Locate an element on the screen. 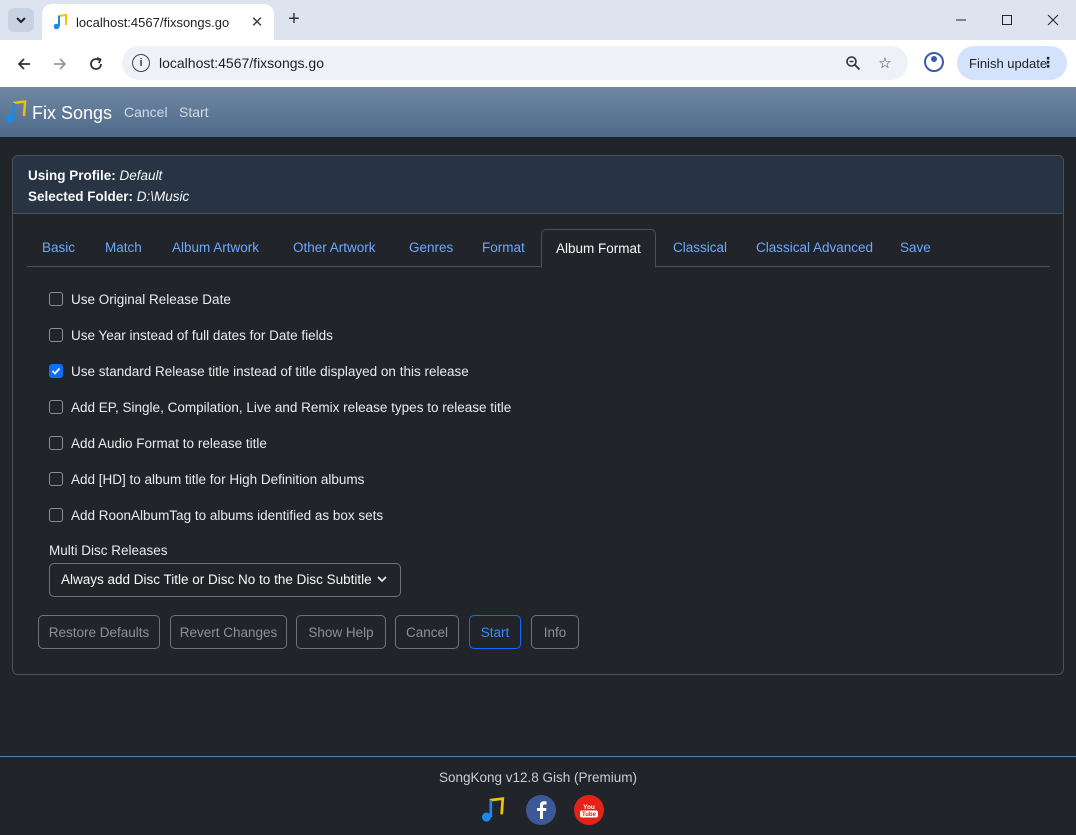 This screenshot has height=835, width=1076. youtube-icon: You Tube is located at coordinates (589, 810).